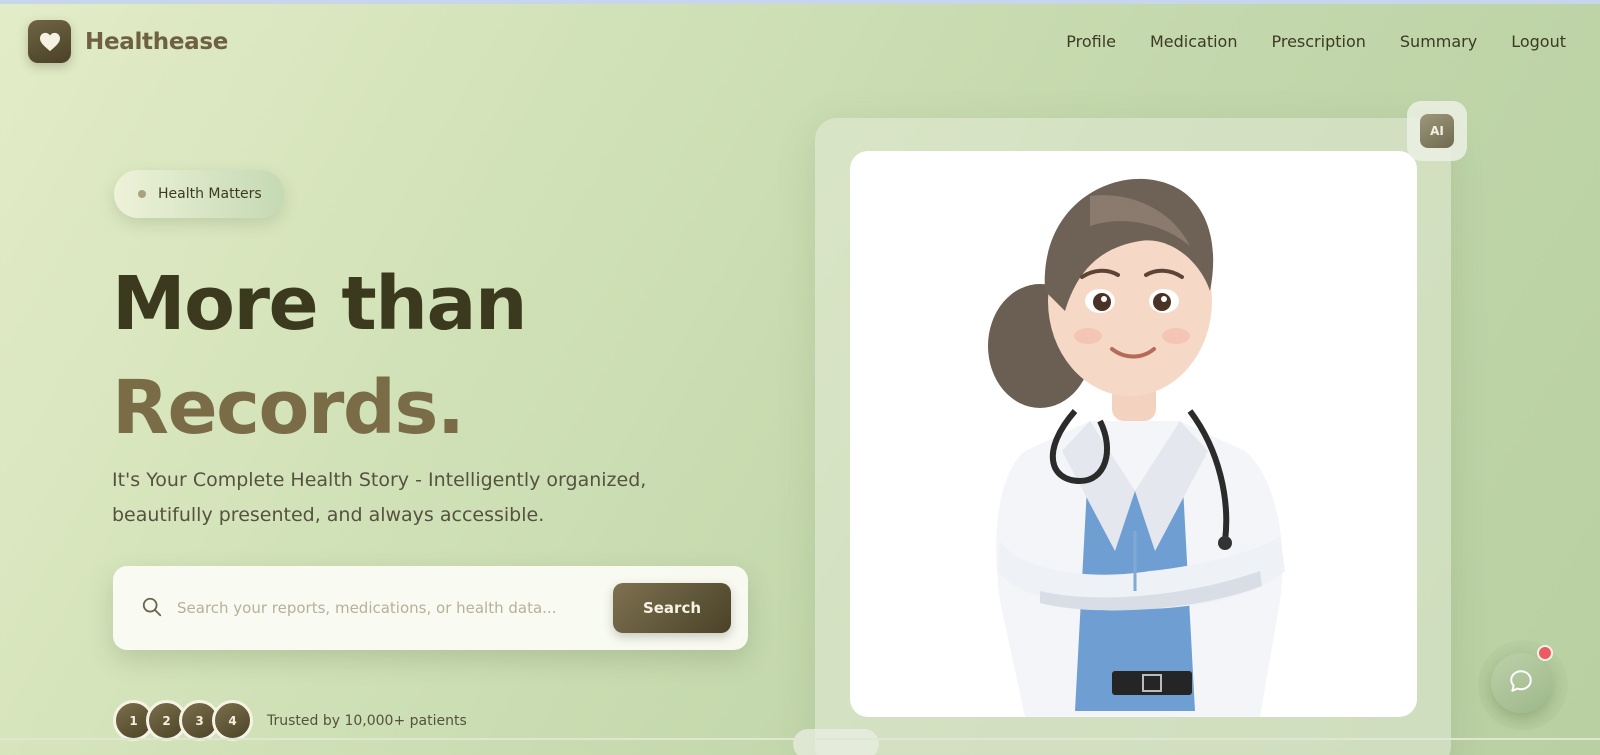  What do you see at coordinates (288, 408) in the screenshot?
I see `headline-line-2: Records.` at bounding box center [288, 408].